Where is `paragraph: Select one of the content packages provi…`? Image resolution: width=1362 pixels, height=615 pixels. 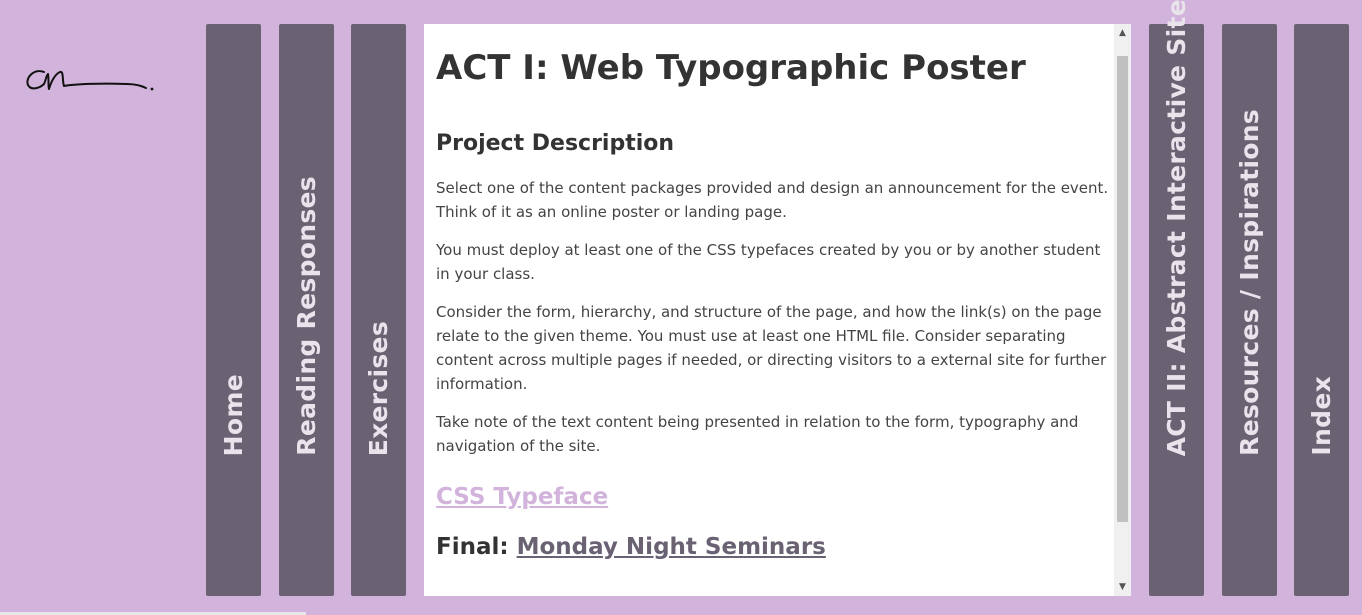
paragraph: Select one of the content packages provi… is located at coordinates (772, 199).